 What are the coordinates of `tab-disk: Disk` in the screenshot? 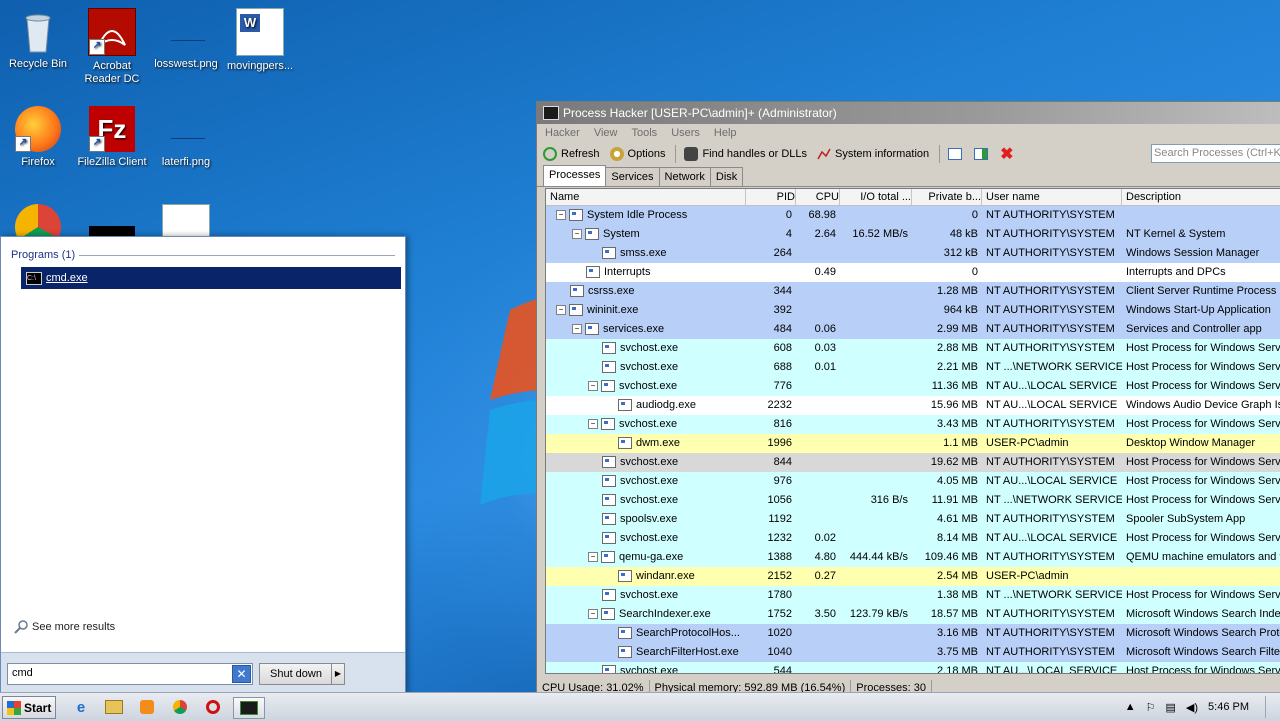 It's located at (726, 176).